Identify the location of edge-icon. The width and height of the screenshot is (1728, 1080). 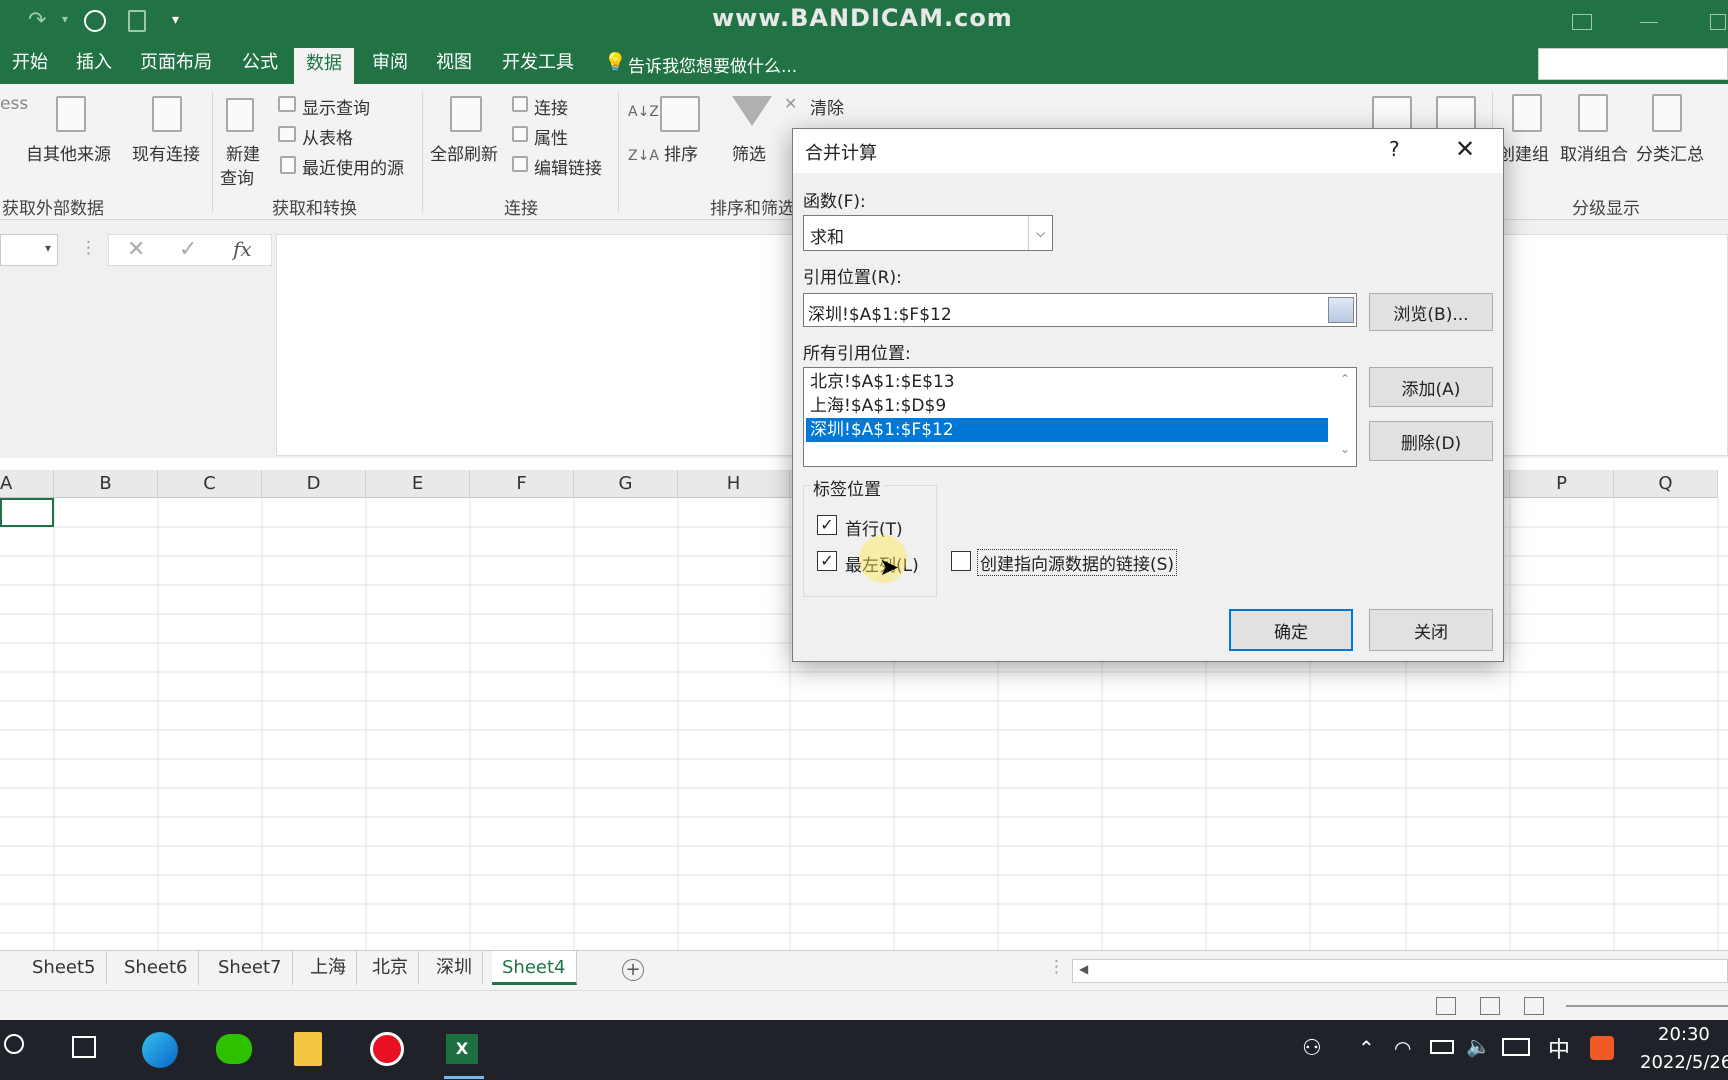
(160, 1050).